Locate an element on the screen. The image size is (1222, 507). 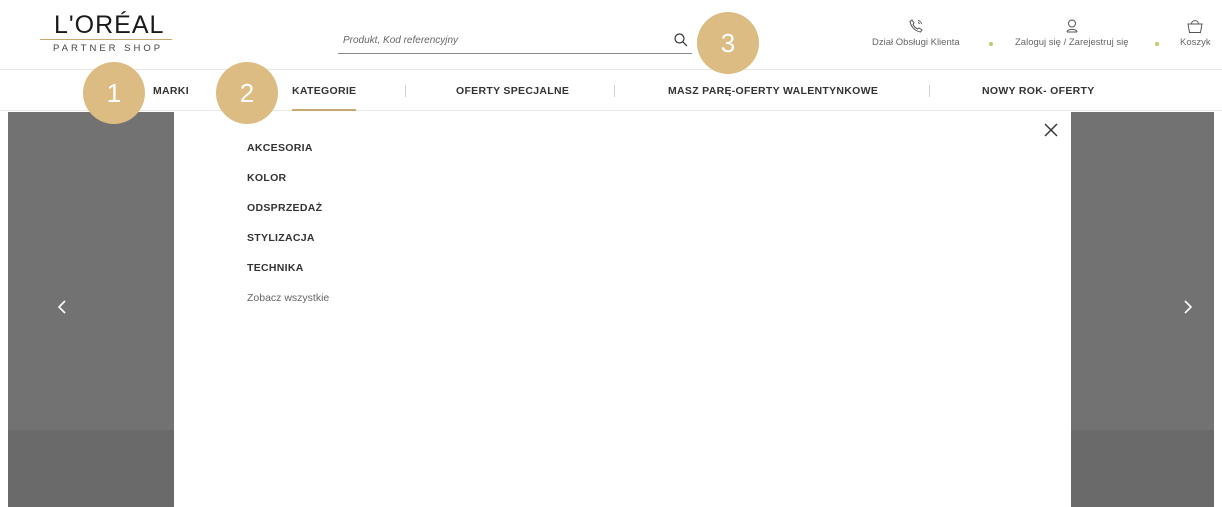
chevron-left-icon is located at coordinates (62, 307).